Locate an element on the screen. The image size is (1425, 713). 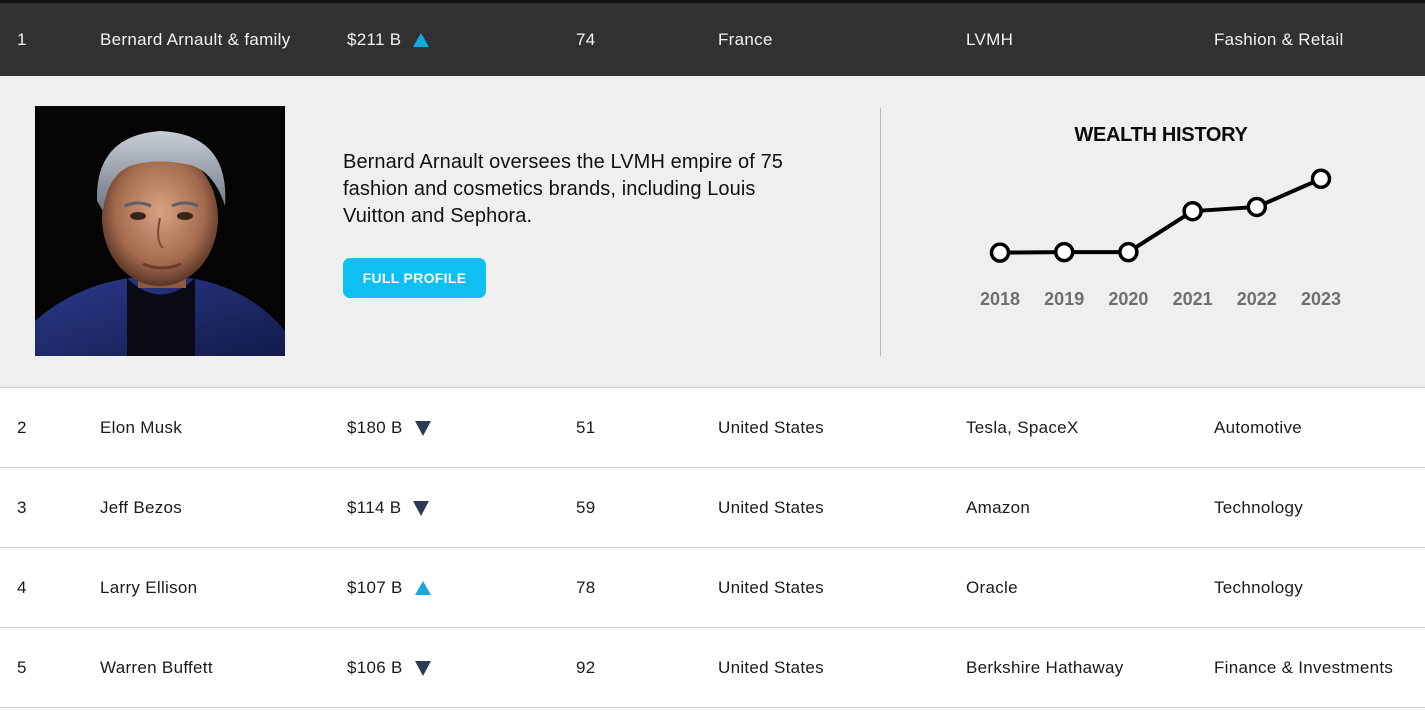
data-point-2023 is located at coordinates (1321, 179).